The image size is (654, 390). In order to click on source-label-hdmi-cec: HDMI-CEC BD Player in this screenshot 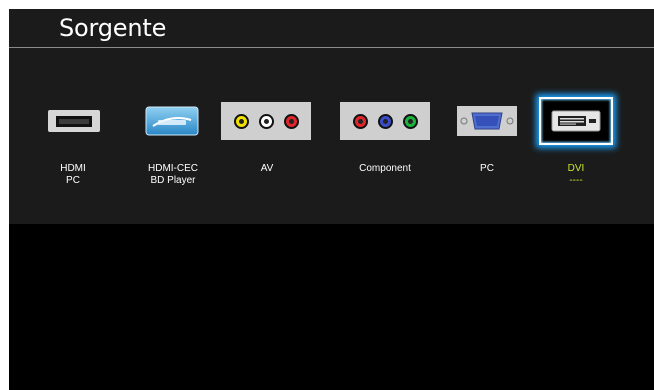, I will do `click(173, 174)`.